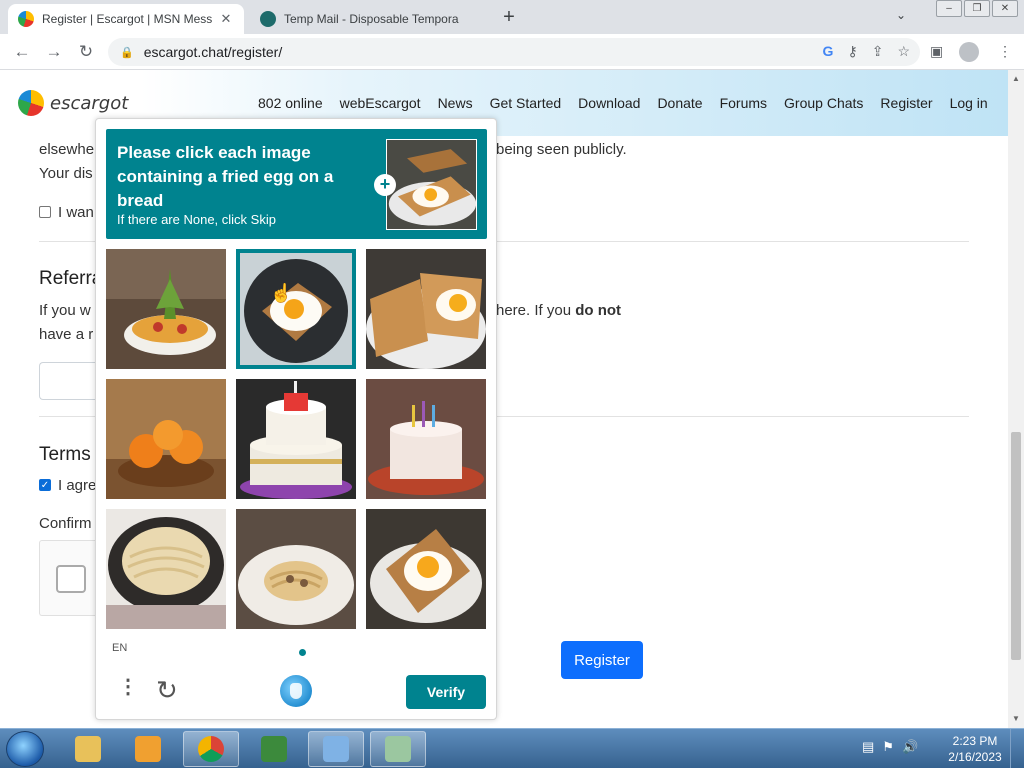 This screenshot has width=1024, height=768. I want to click on restore-icon: ❐, so click(977, 8).